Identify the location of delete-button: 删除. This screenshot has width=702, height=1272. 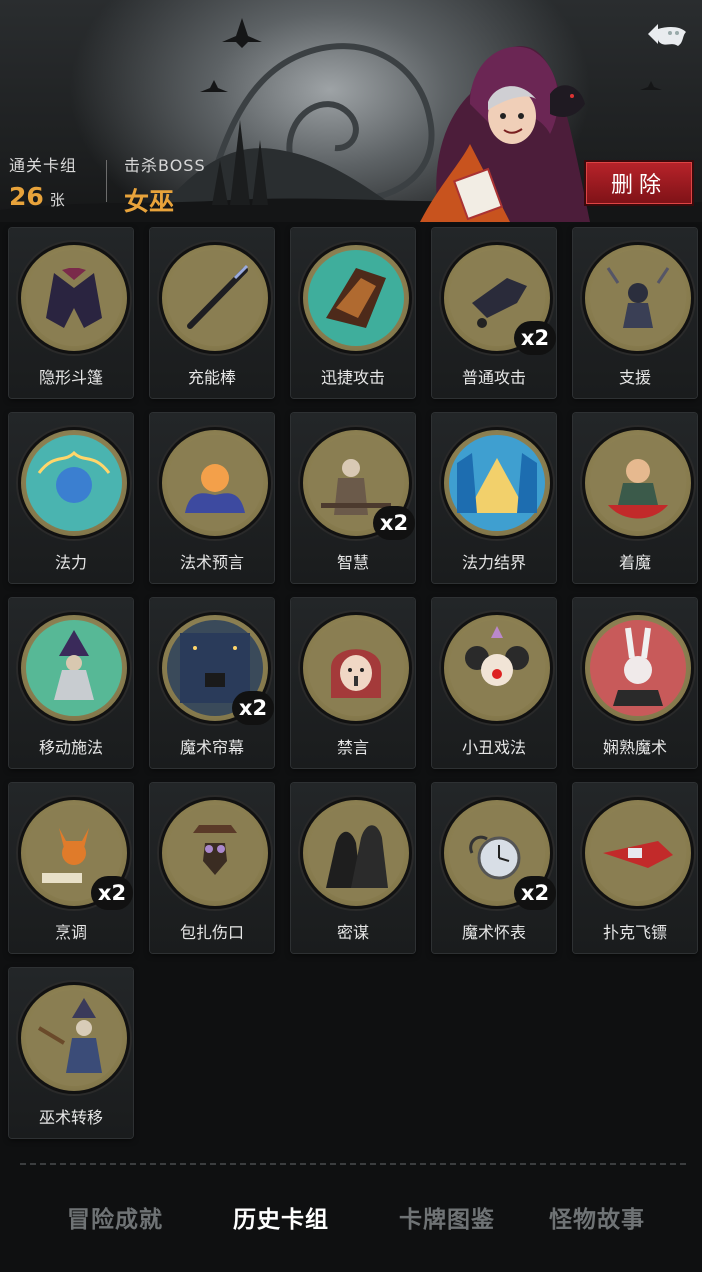
(639, 183).